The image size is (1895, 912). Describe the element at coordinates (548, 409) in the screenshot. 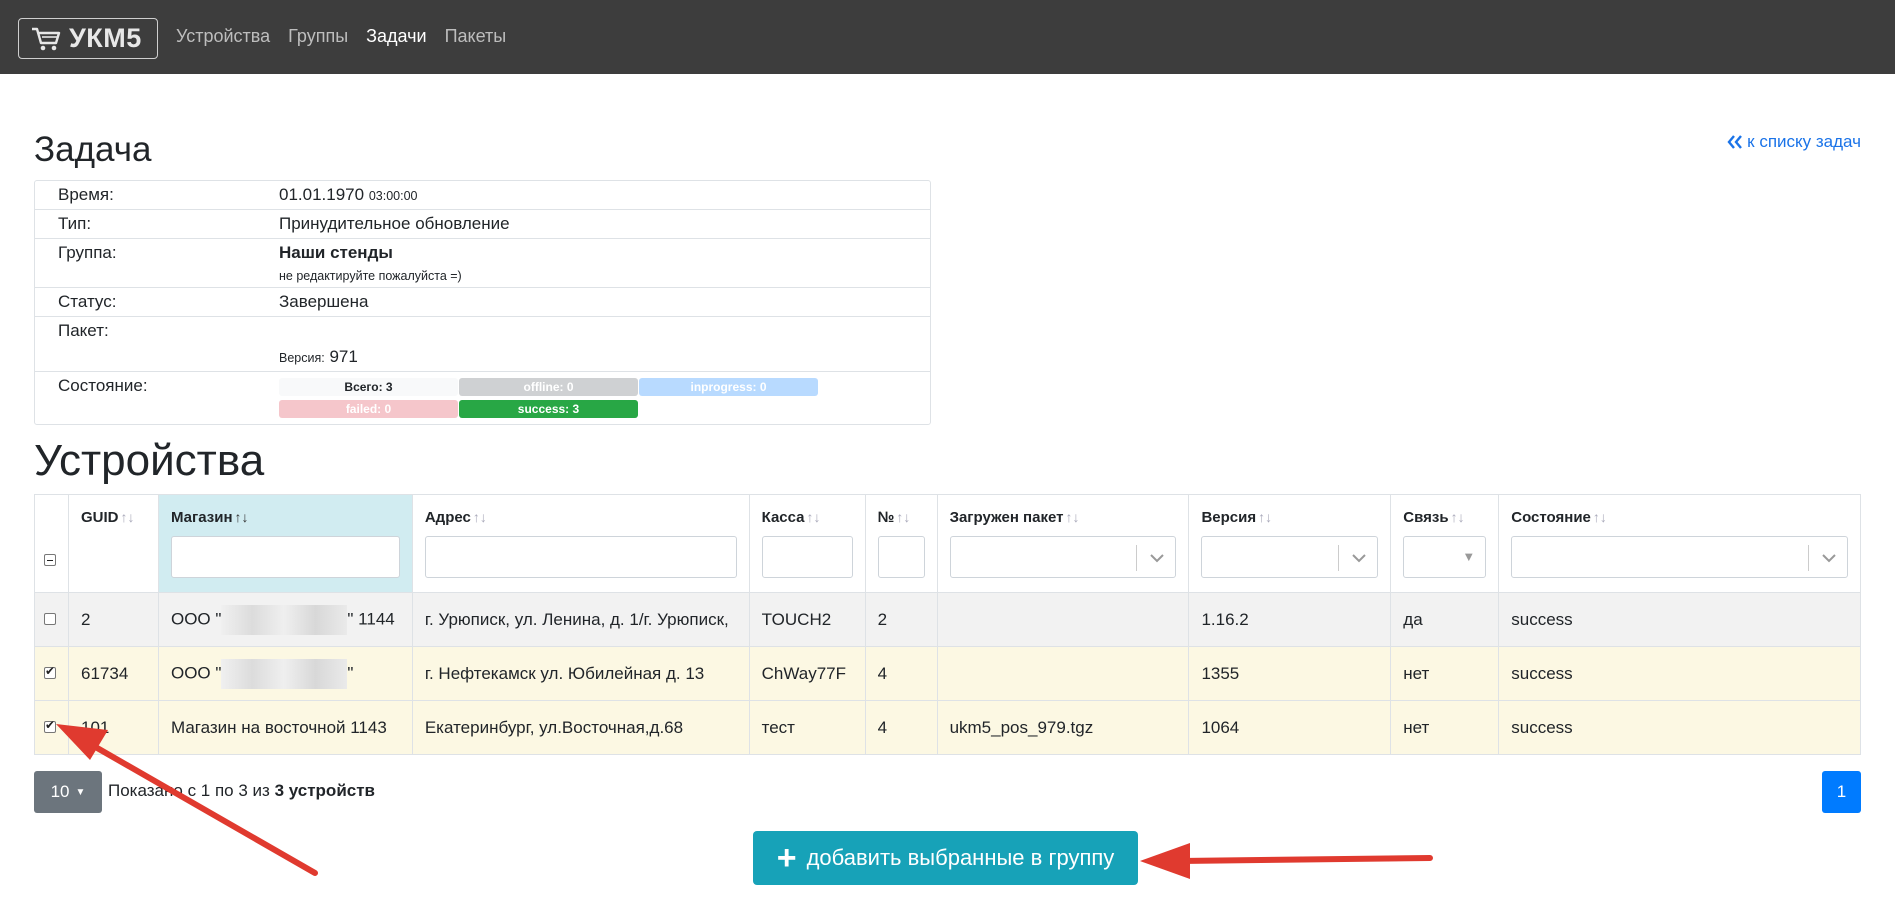

I see `state-success-badge: success: 3` at that location.